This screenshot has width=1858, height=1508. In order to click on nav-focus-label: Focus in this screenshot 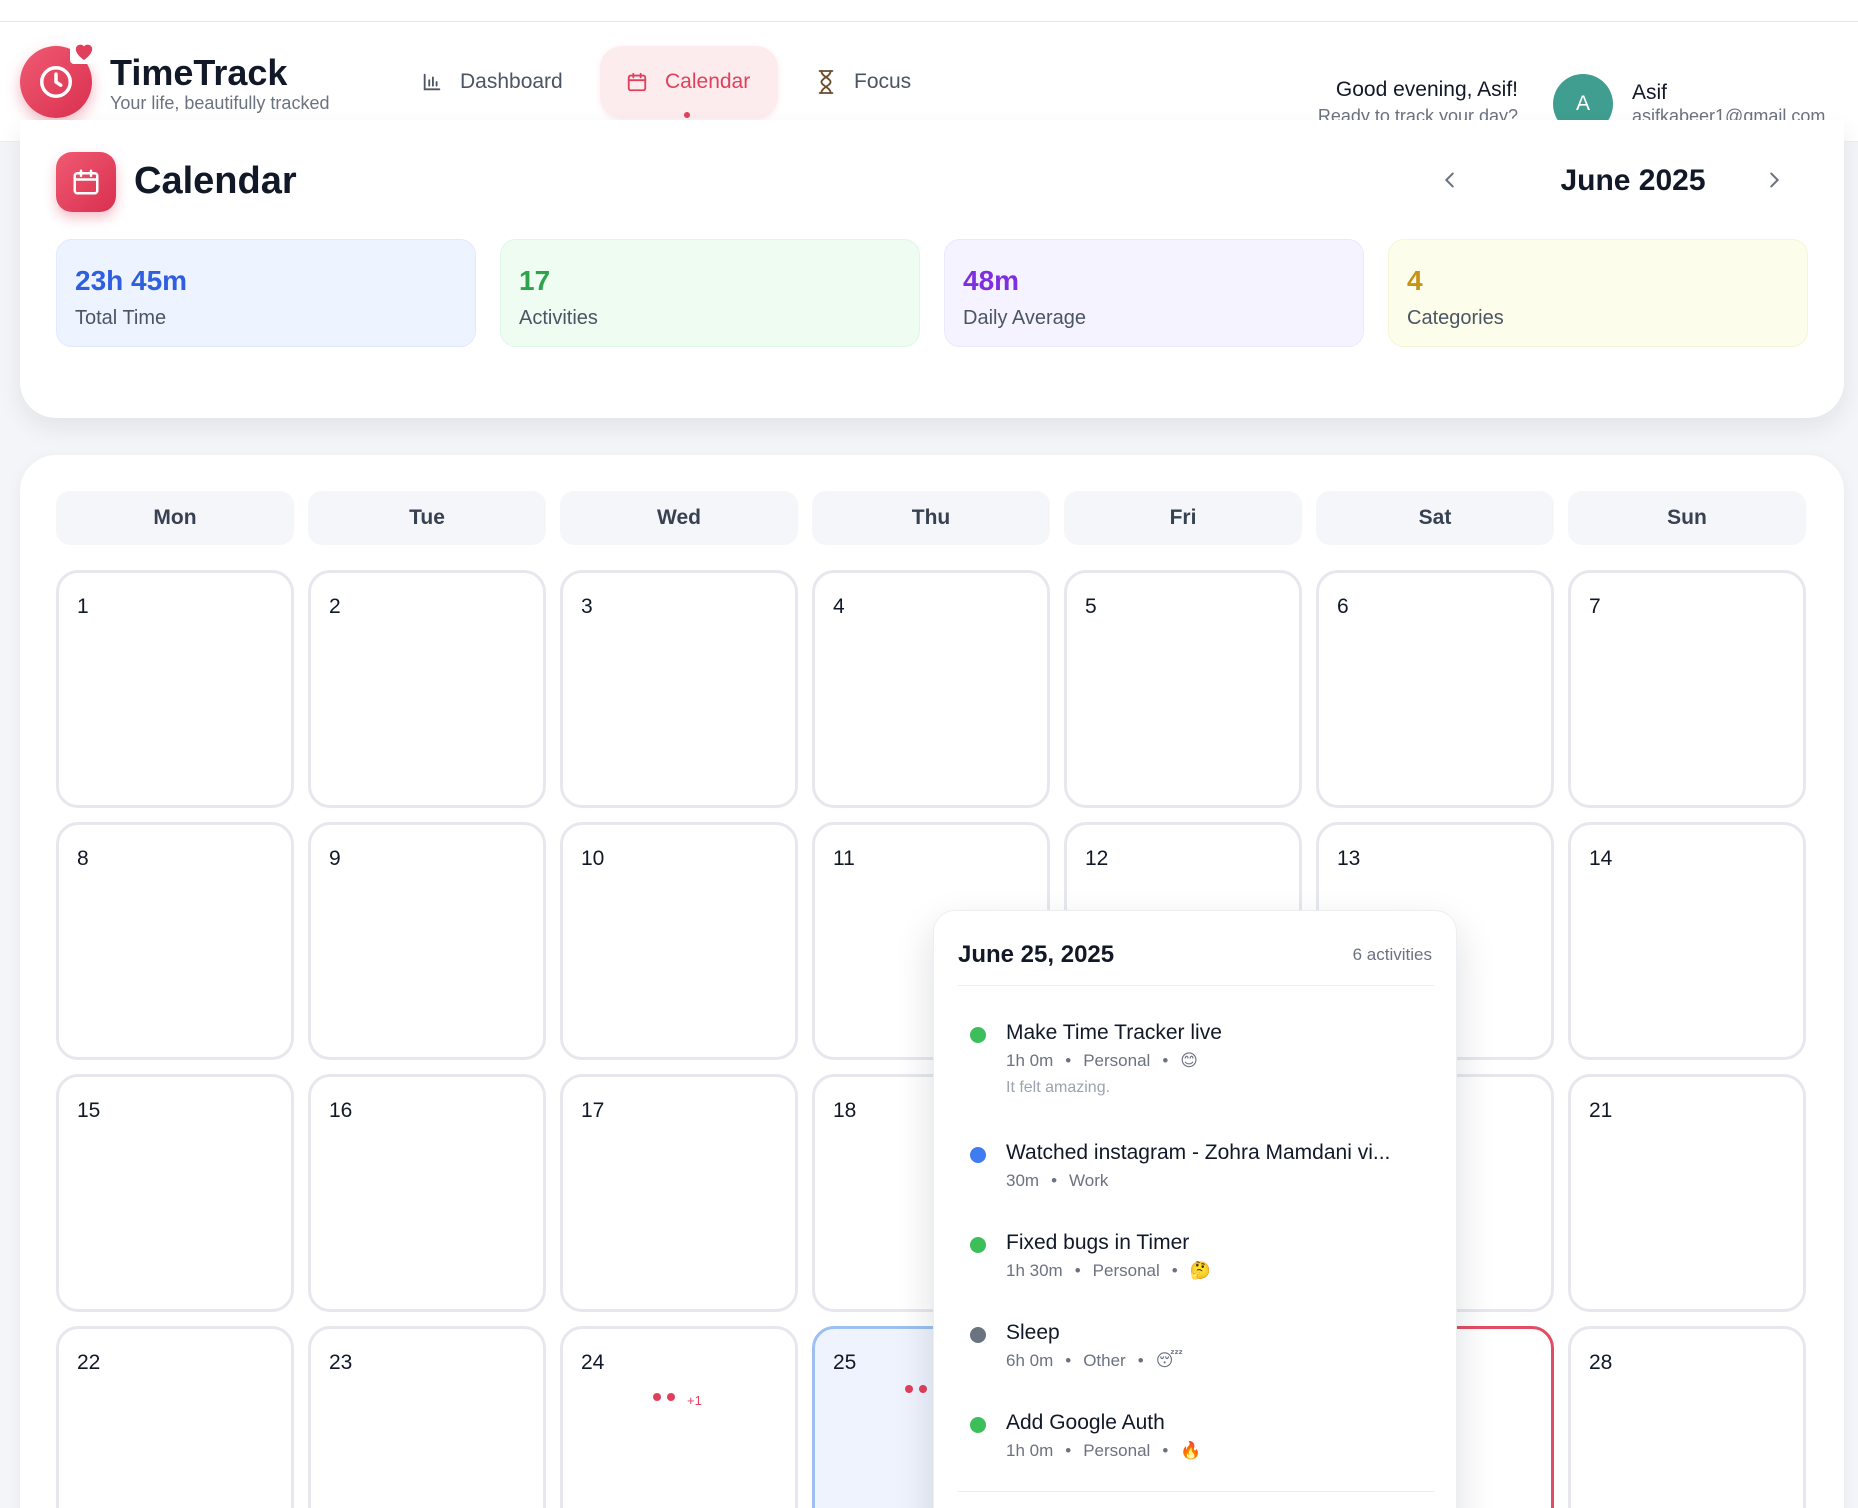, I will do `click(883, 81)`.